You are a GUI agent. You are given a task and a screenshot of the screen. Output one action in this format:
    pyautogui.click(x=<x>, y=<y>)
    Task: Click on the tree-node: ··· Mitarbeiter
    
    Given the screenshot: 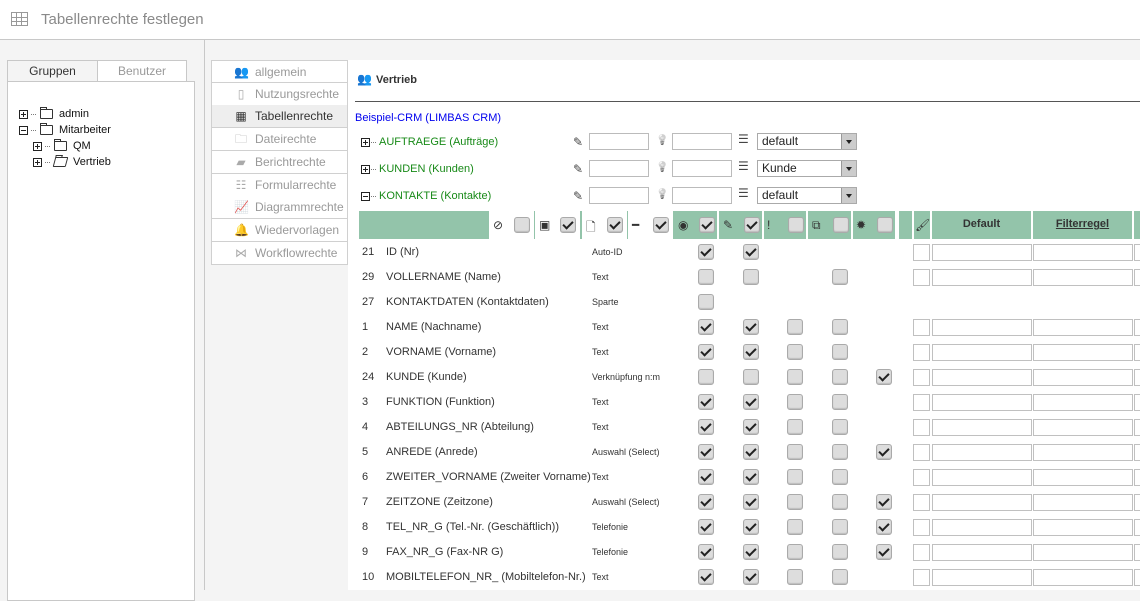 What is the action you would take?
    pyautogui.click(x=65, y=129)
    